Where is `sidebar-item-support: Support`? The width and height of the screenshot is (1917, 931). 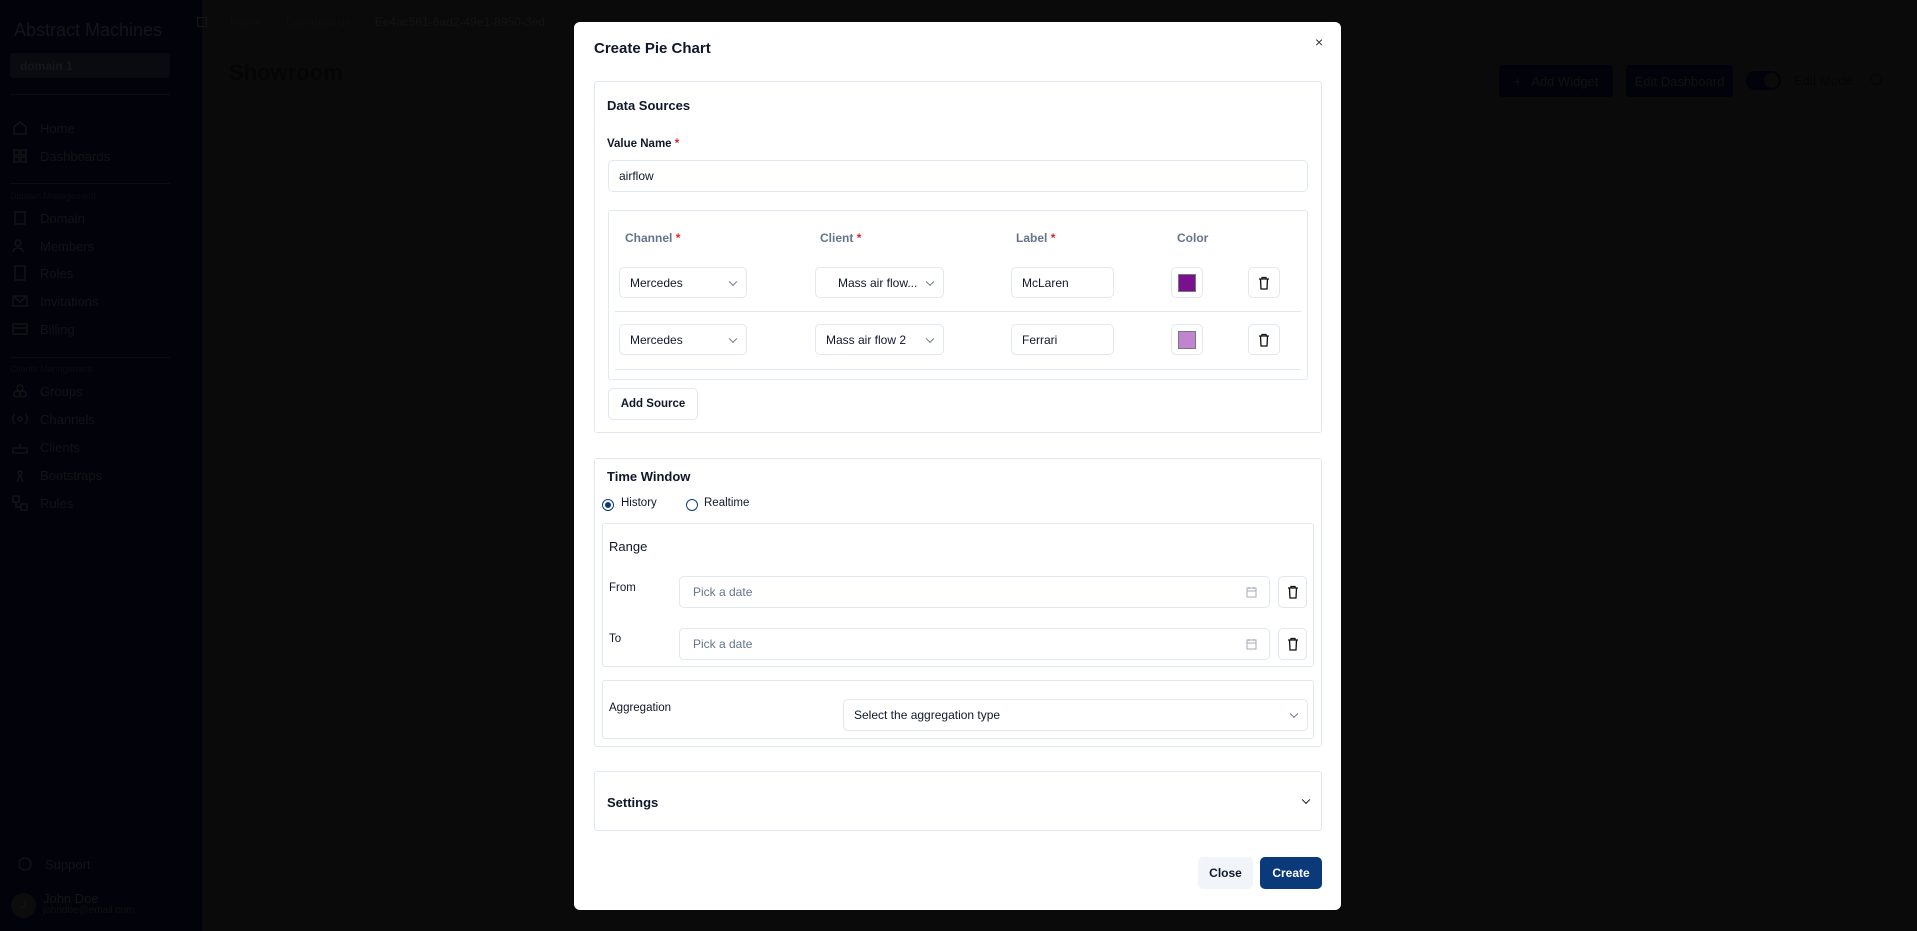 sidebar-item-support: Support is located at coordinates (54, 864).